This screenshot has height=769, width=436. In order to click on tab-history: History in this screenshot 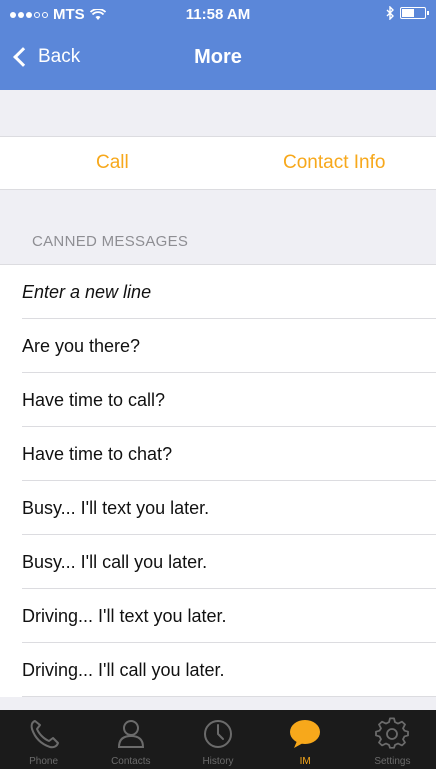, I will do `click(217, 739)`.